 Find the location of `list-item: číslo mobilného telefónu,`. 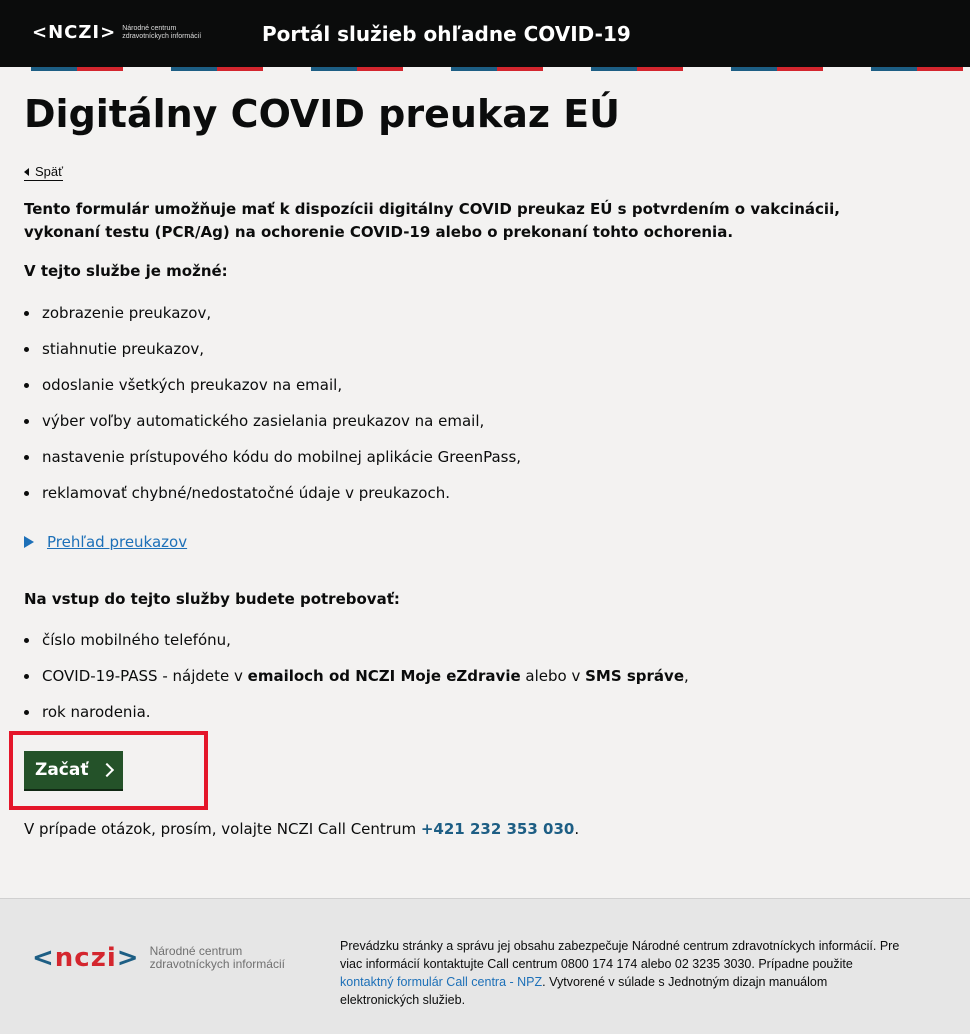

list-item: číslo mobilného telefónu, is located at coordinates (356, 648).